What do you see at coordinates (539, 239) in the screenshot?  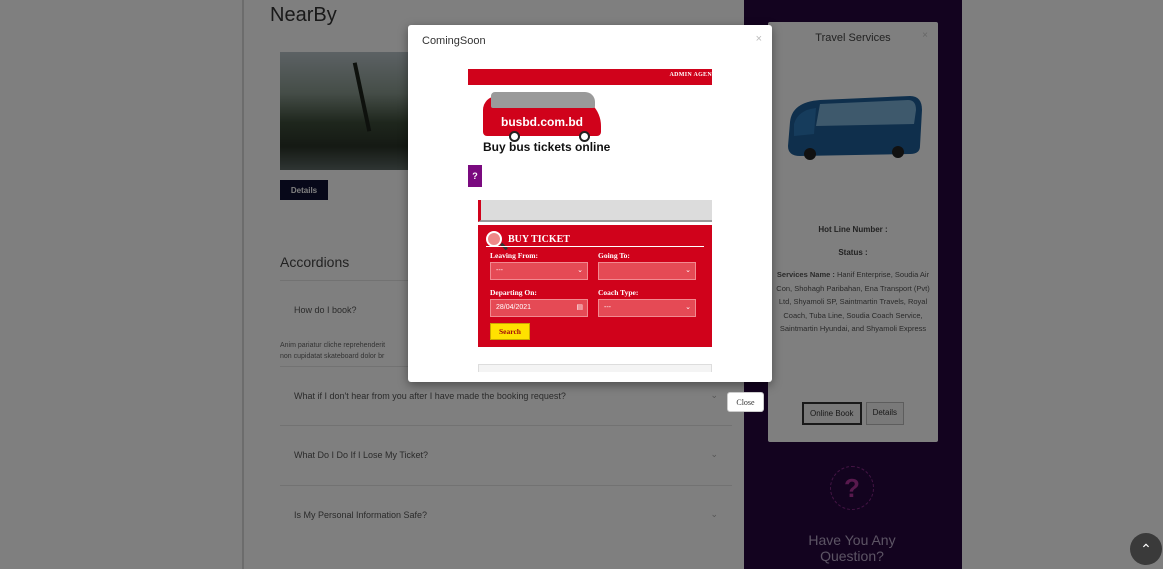 I see `buy-ticket-title: BUY TICKET` at bounding box center [539, 239].